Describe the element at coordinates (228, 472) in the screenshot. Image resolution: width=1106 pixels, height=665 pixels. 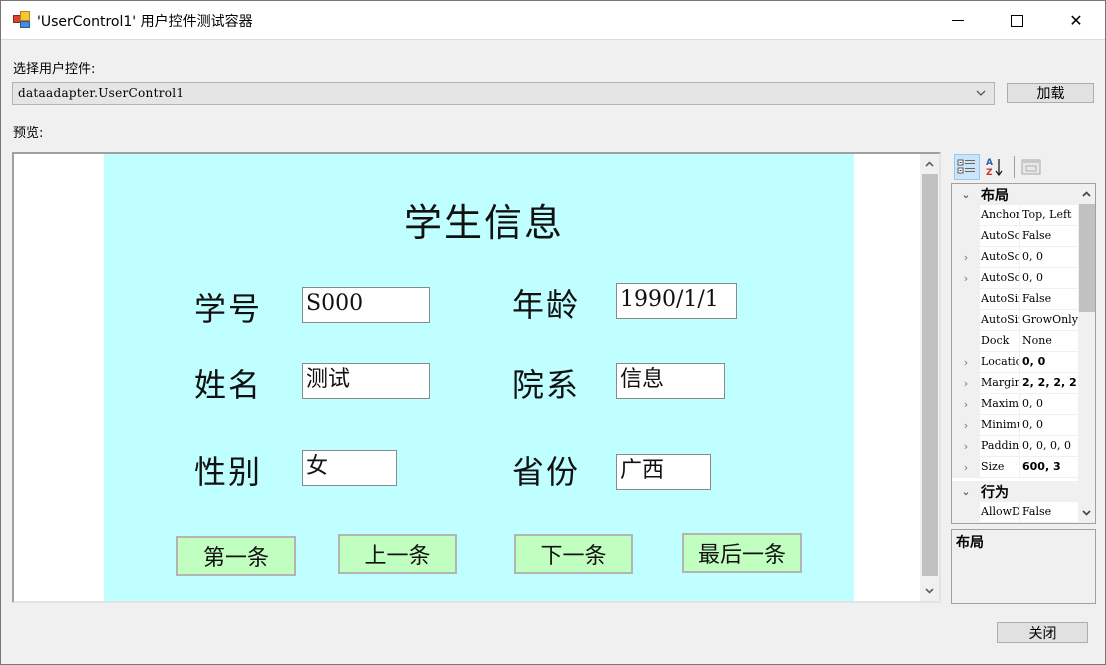
I see `field-label-gender: 性别` at that location.